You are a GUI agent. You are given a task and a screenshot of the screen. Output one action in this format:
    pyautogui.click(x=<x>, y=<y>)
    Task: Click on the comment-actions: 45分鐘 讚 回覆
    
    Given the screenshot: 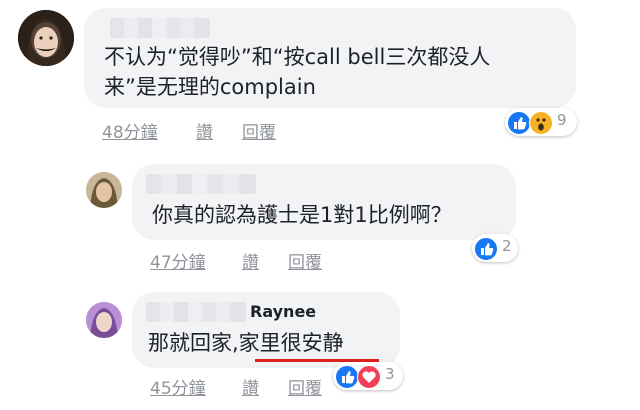 What is the action you would take?
    pyautogui.click(x=300, y=386)
    